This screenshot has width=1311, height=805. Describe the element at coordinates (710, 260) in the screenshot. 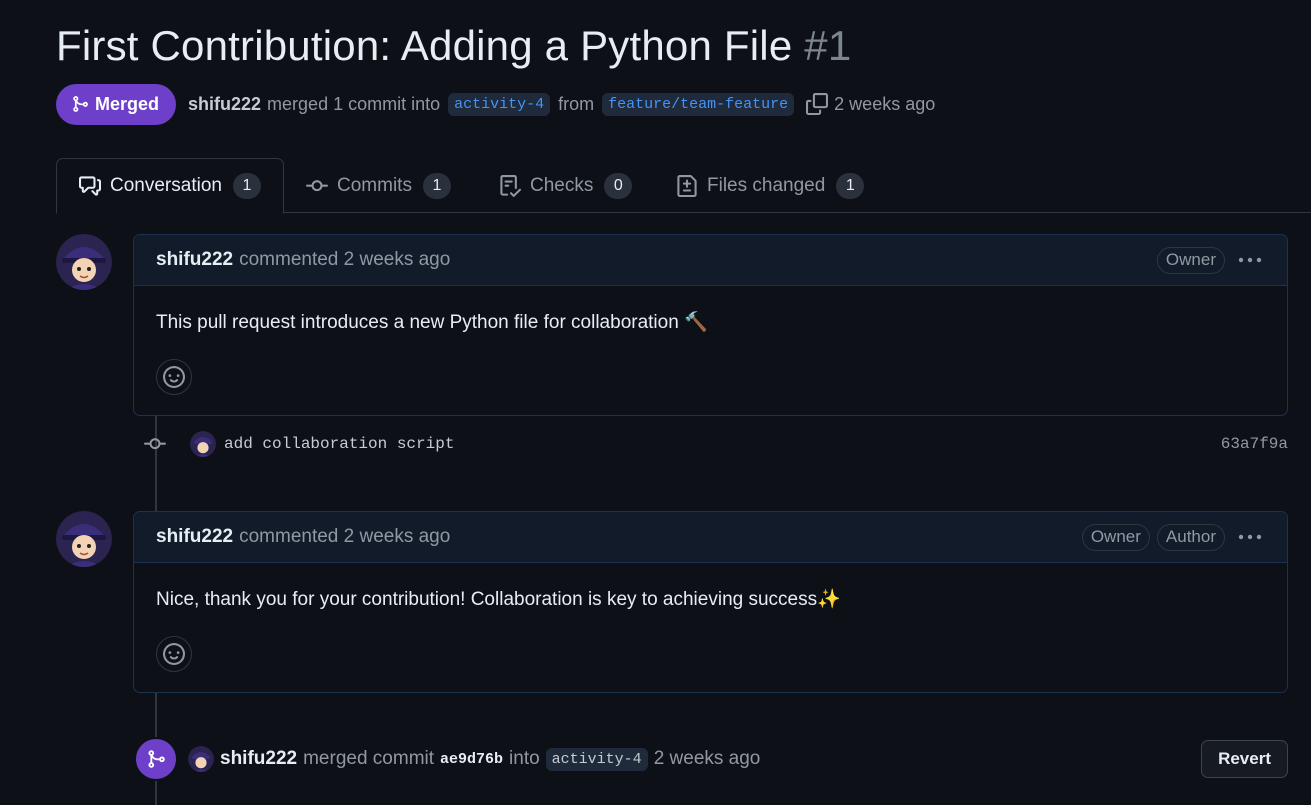

I see `comment-header: shifu222 commented 2 weeks ago Owner` at that location.